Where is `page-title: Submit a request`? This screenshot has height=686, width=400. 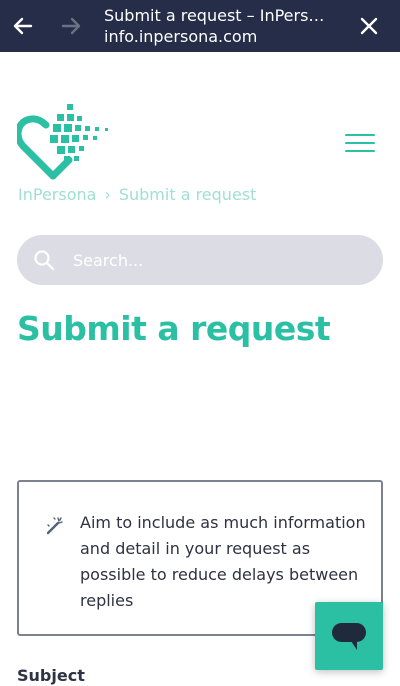 page-title: Submit a request is located at coordinates (174, 328).